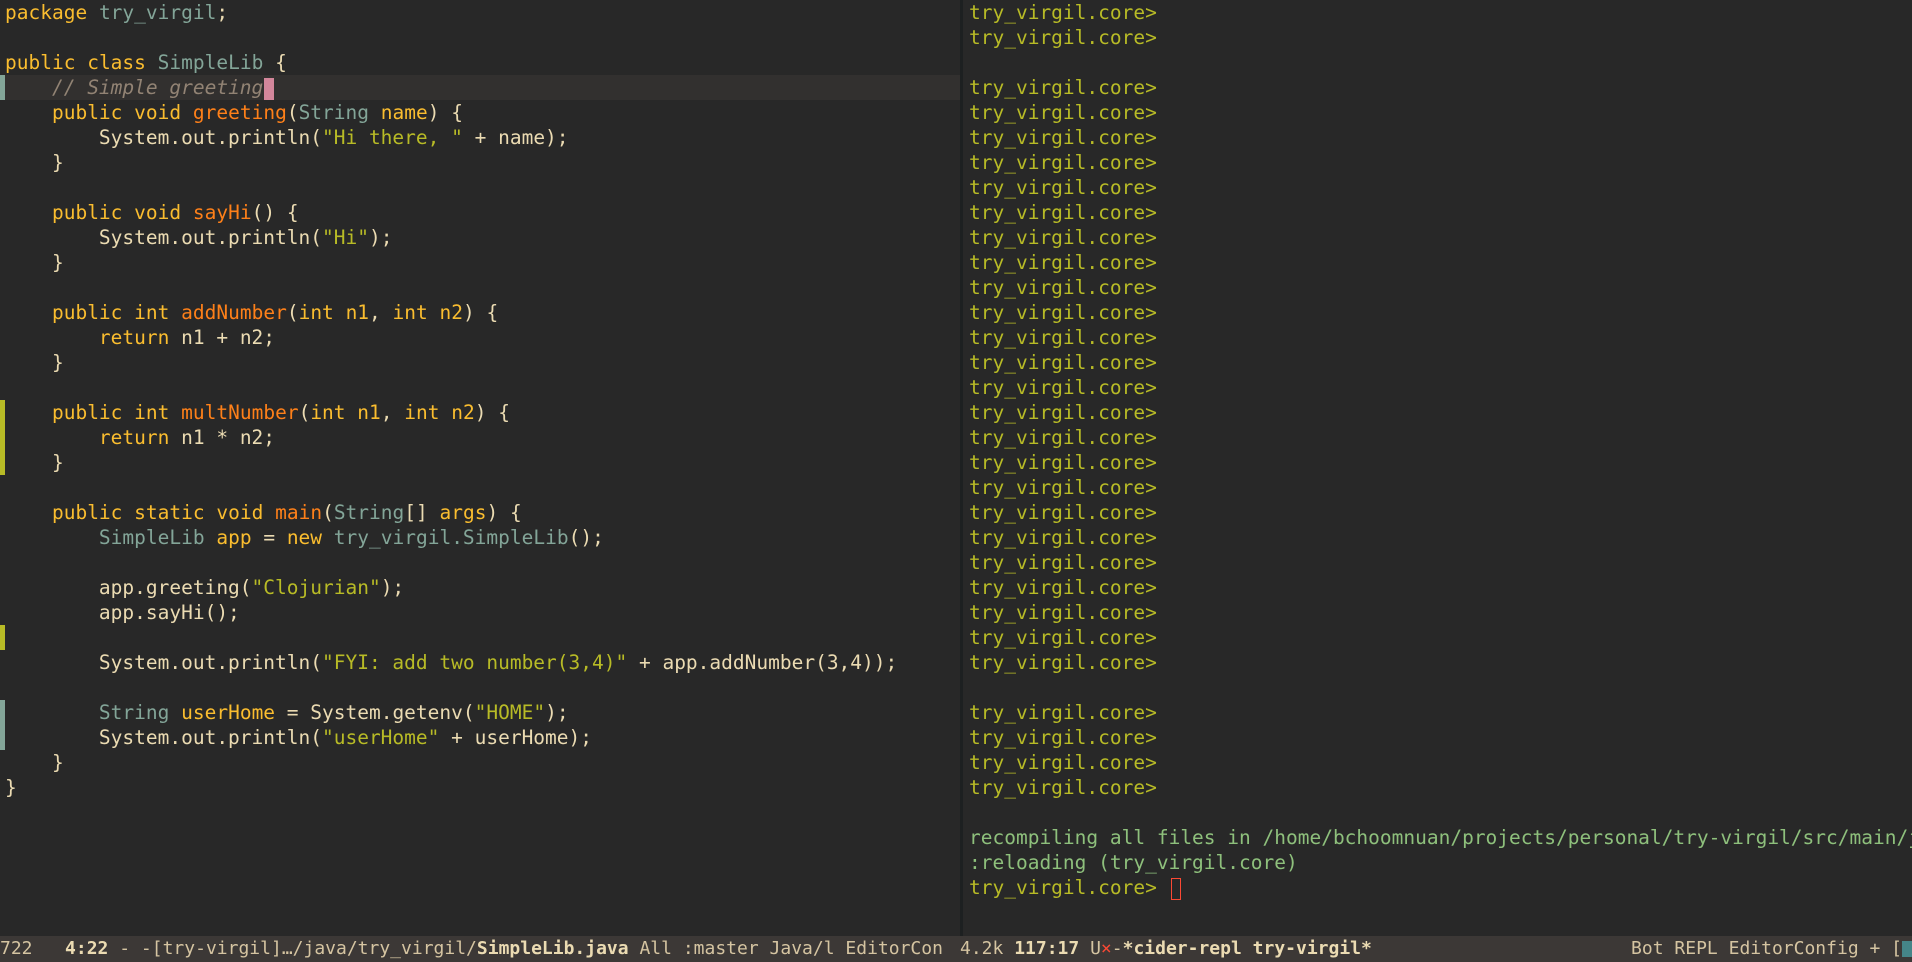  Describe the element at coordinates (480, 112) in the screenshot. I see `code-line-5: public void greeting(String name) {` at that location.